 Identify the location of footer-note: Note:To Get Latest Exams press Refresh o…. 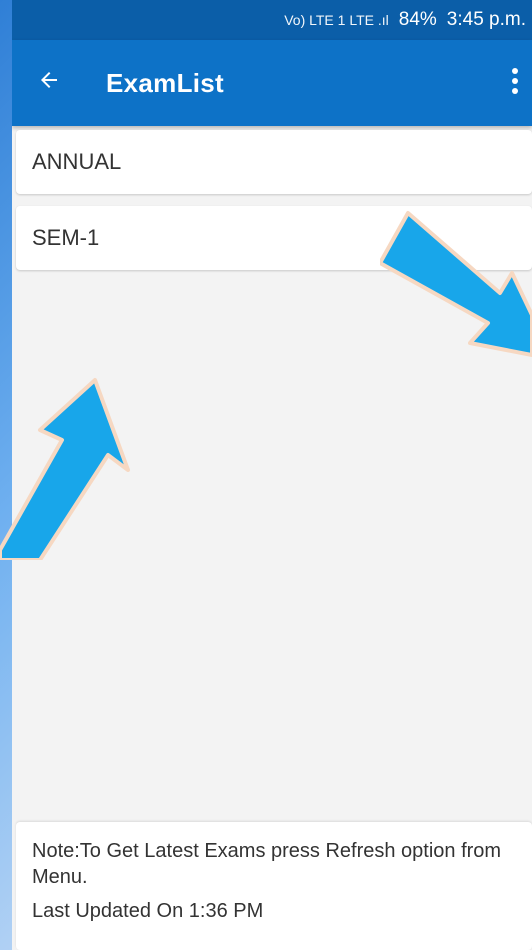
(274, 886).